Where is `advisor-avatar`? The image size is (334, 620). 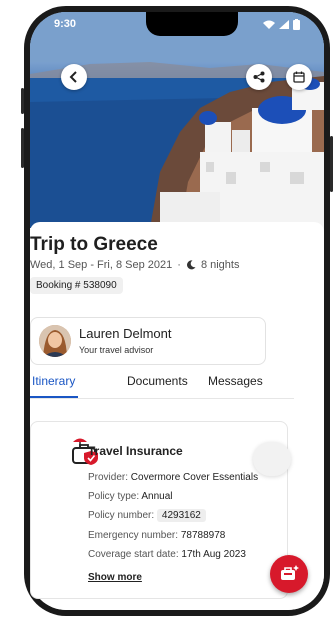 advisor-avatar is located at coordinates (55, 341).